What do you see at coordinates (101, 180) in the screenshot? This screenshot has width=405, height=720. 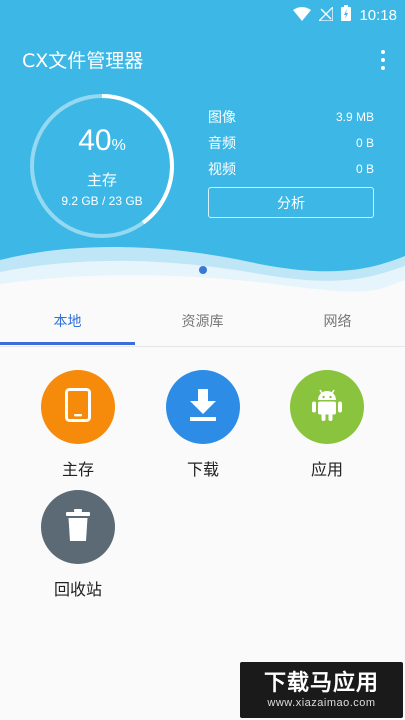 I see `storage-label: 主存` at bounding box center [101, 180].